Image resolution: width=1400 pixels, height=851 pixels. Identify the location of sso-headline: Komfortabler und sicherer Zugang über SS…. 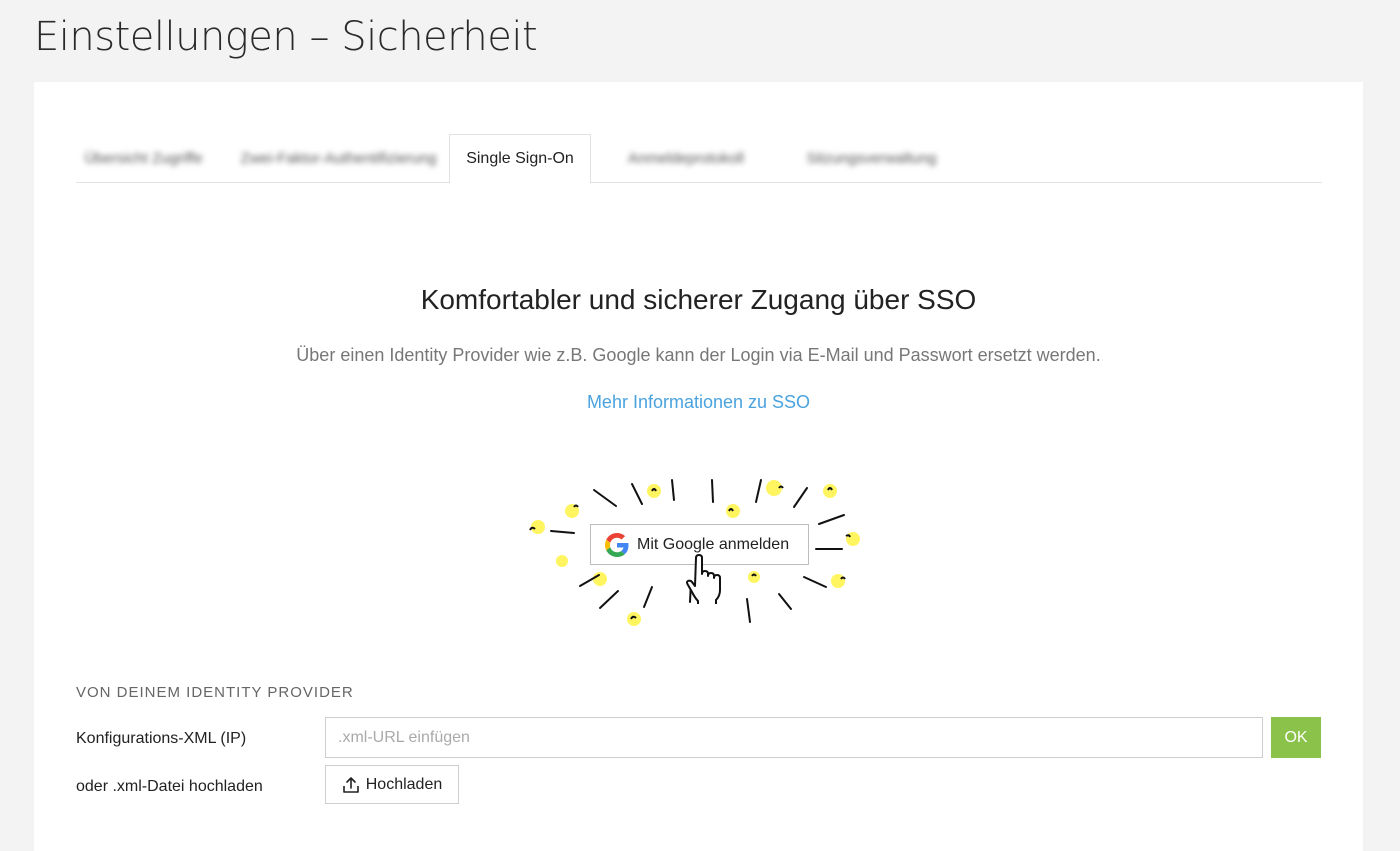
(698, 299).